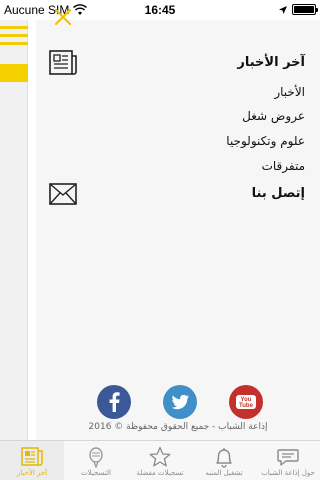 Image resolution: width=320 pixels, height=480 pixels. I want to click on menu-item-misc: متفرقات, so click(283, 166).